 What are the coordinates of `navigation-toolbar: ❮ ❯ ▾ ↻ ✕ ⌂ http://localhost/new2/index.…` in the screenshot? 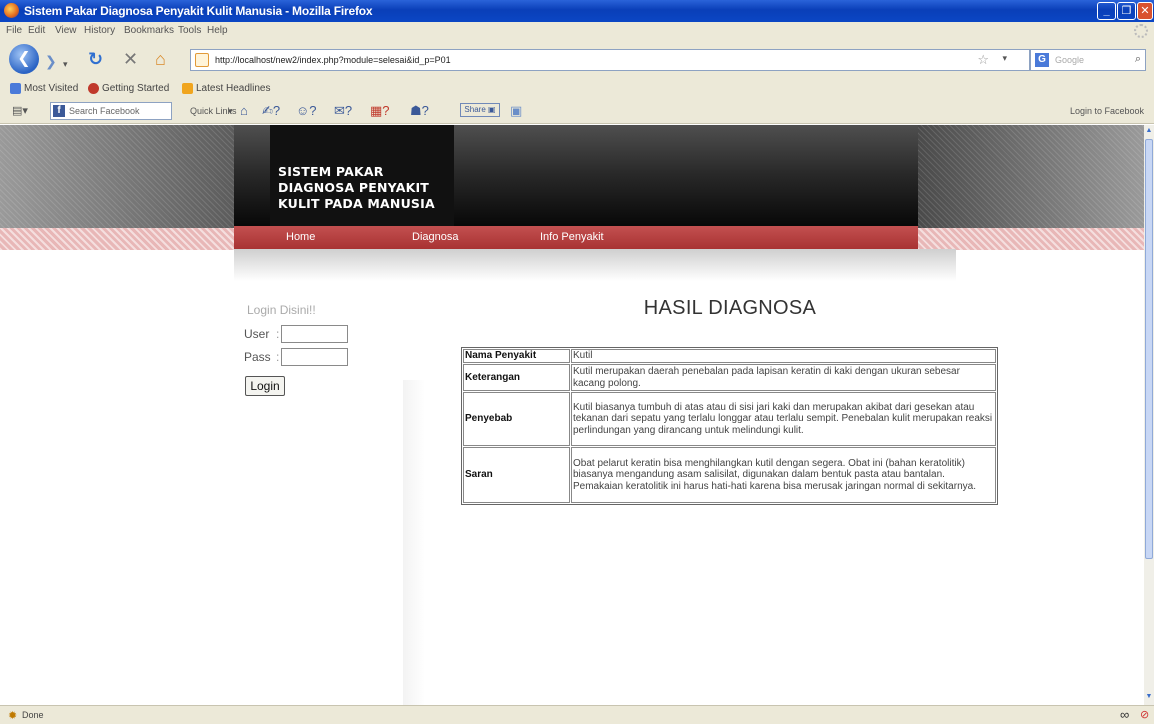 It's located at (577, 60).